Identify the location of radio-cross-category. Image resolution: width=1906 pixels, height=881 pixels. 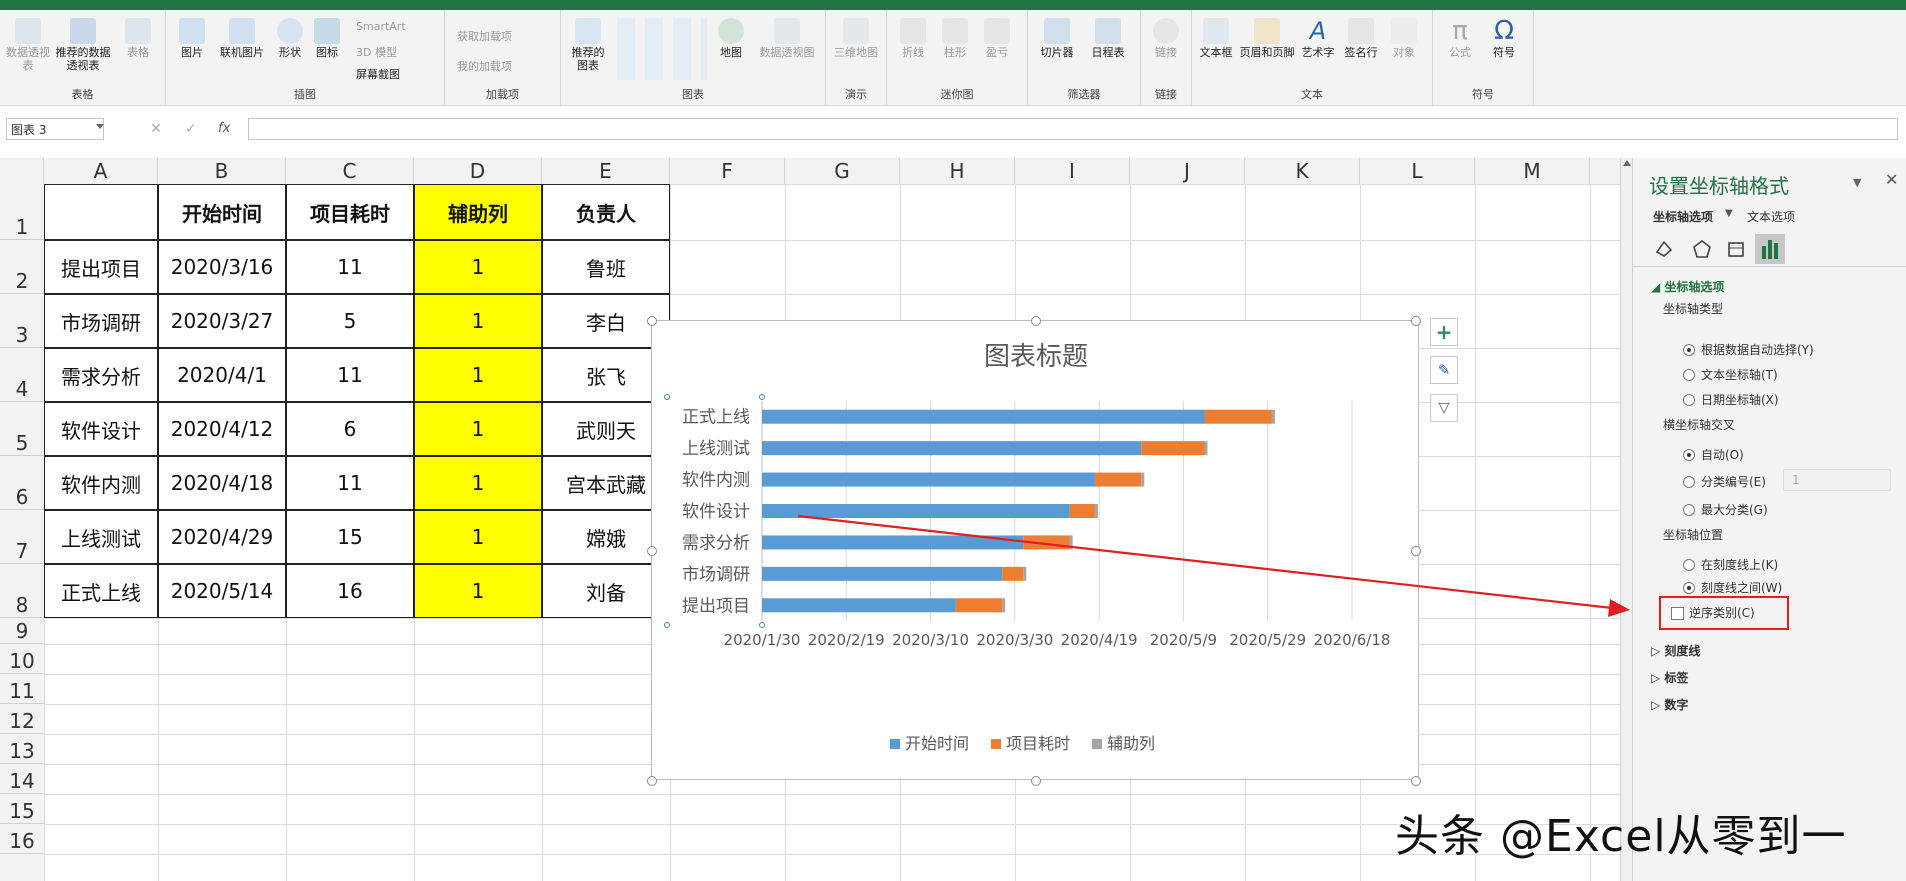
(1689, 482).